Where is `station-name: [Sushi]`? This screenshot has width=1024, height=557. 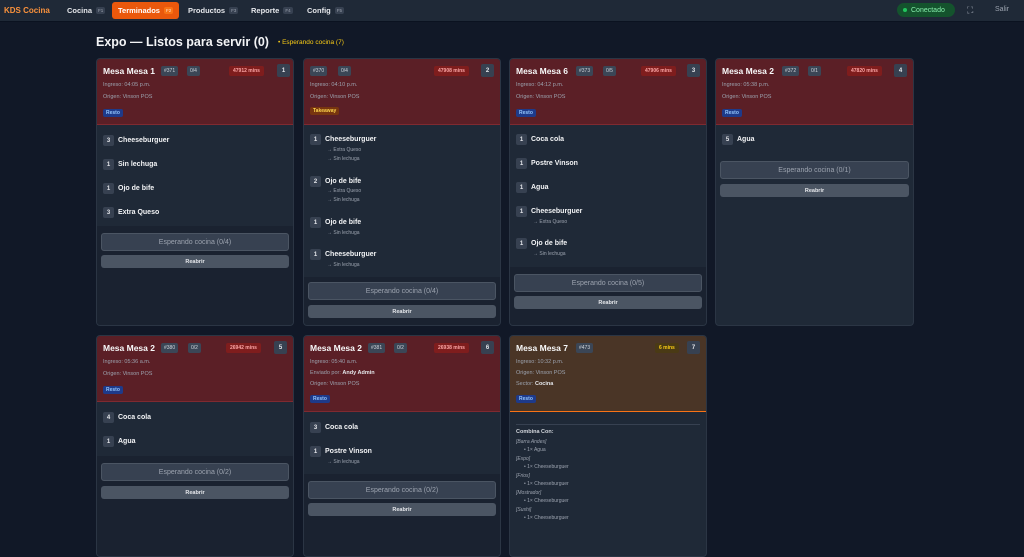
station-name: [Sushi] is located at coordinates (524, 510).